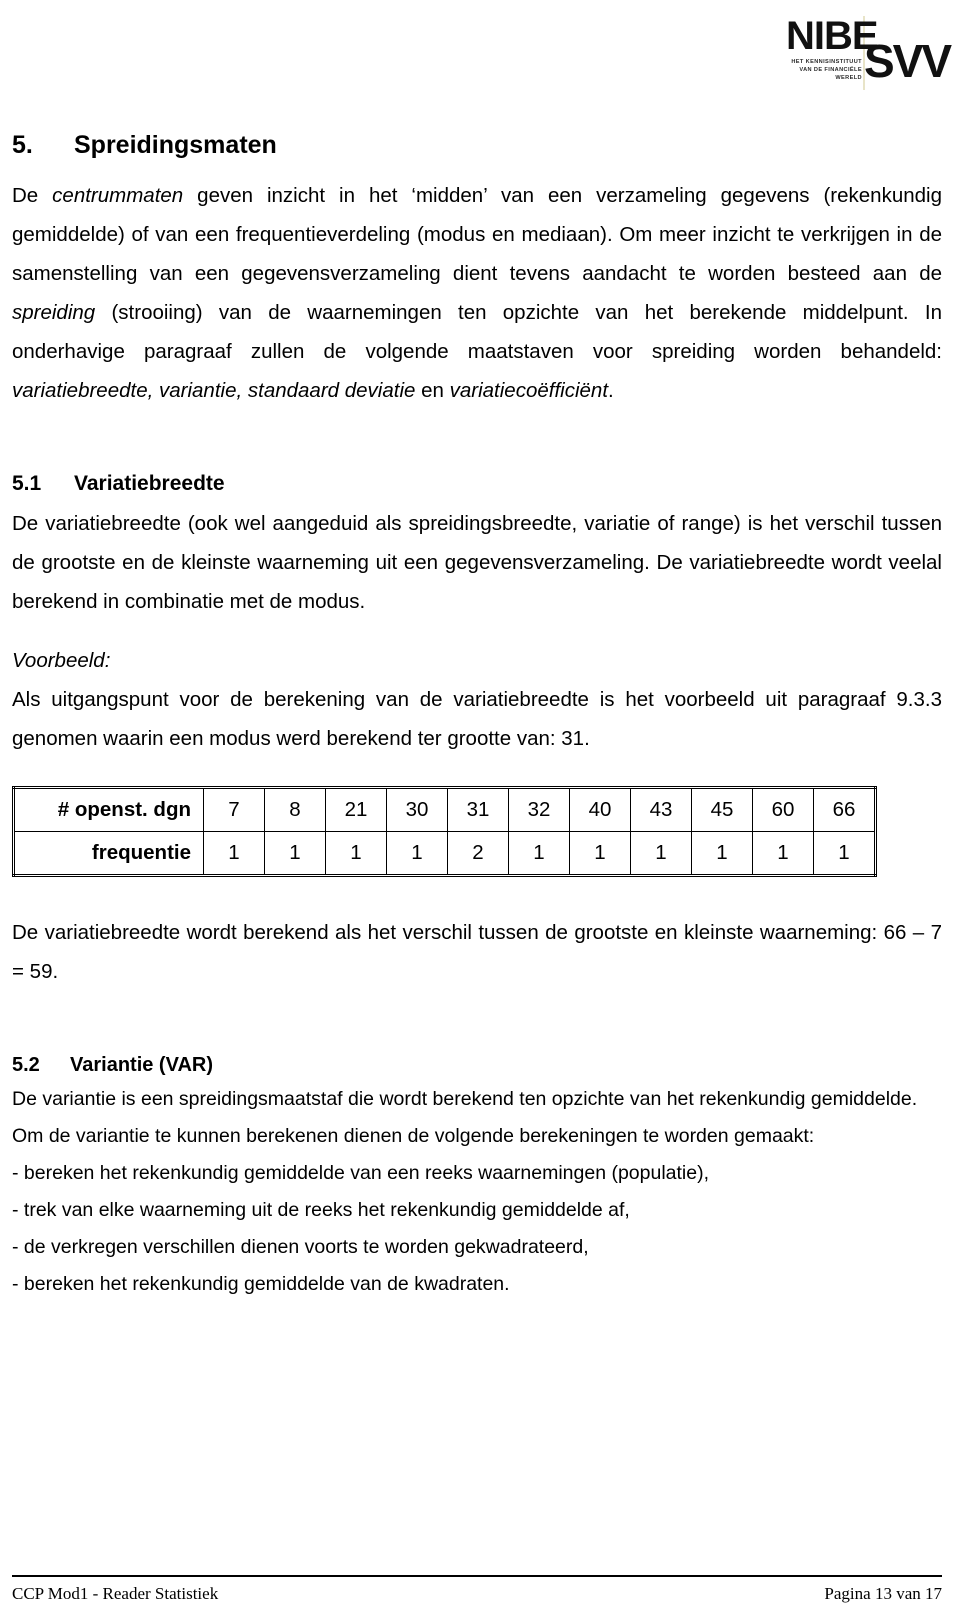 The height and width of the screenshot is (1619, 960). I want to click on section-51-number: 5.1, so click(27, 483).